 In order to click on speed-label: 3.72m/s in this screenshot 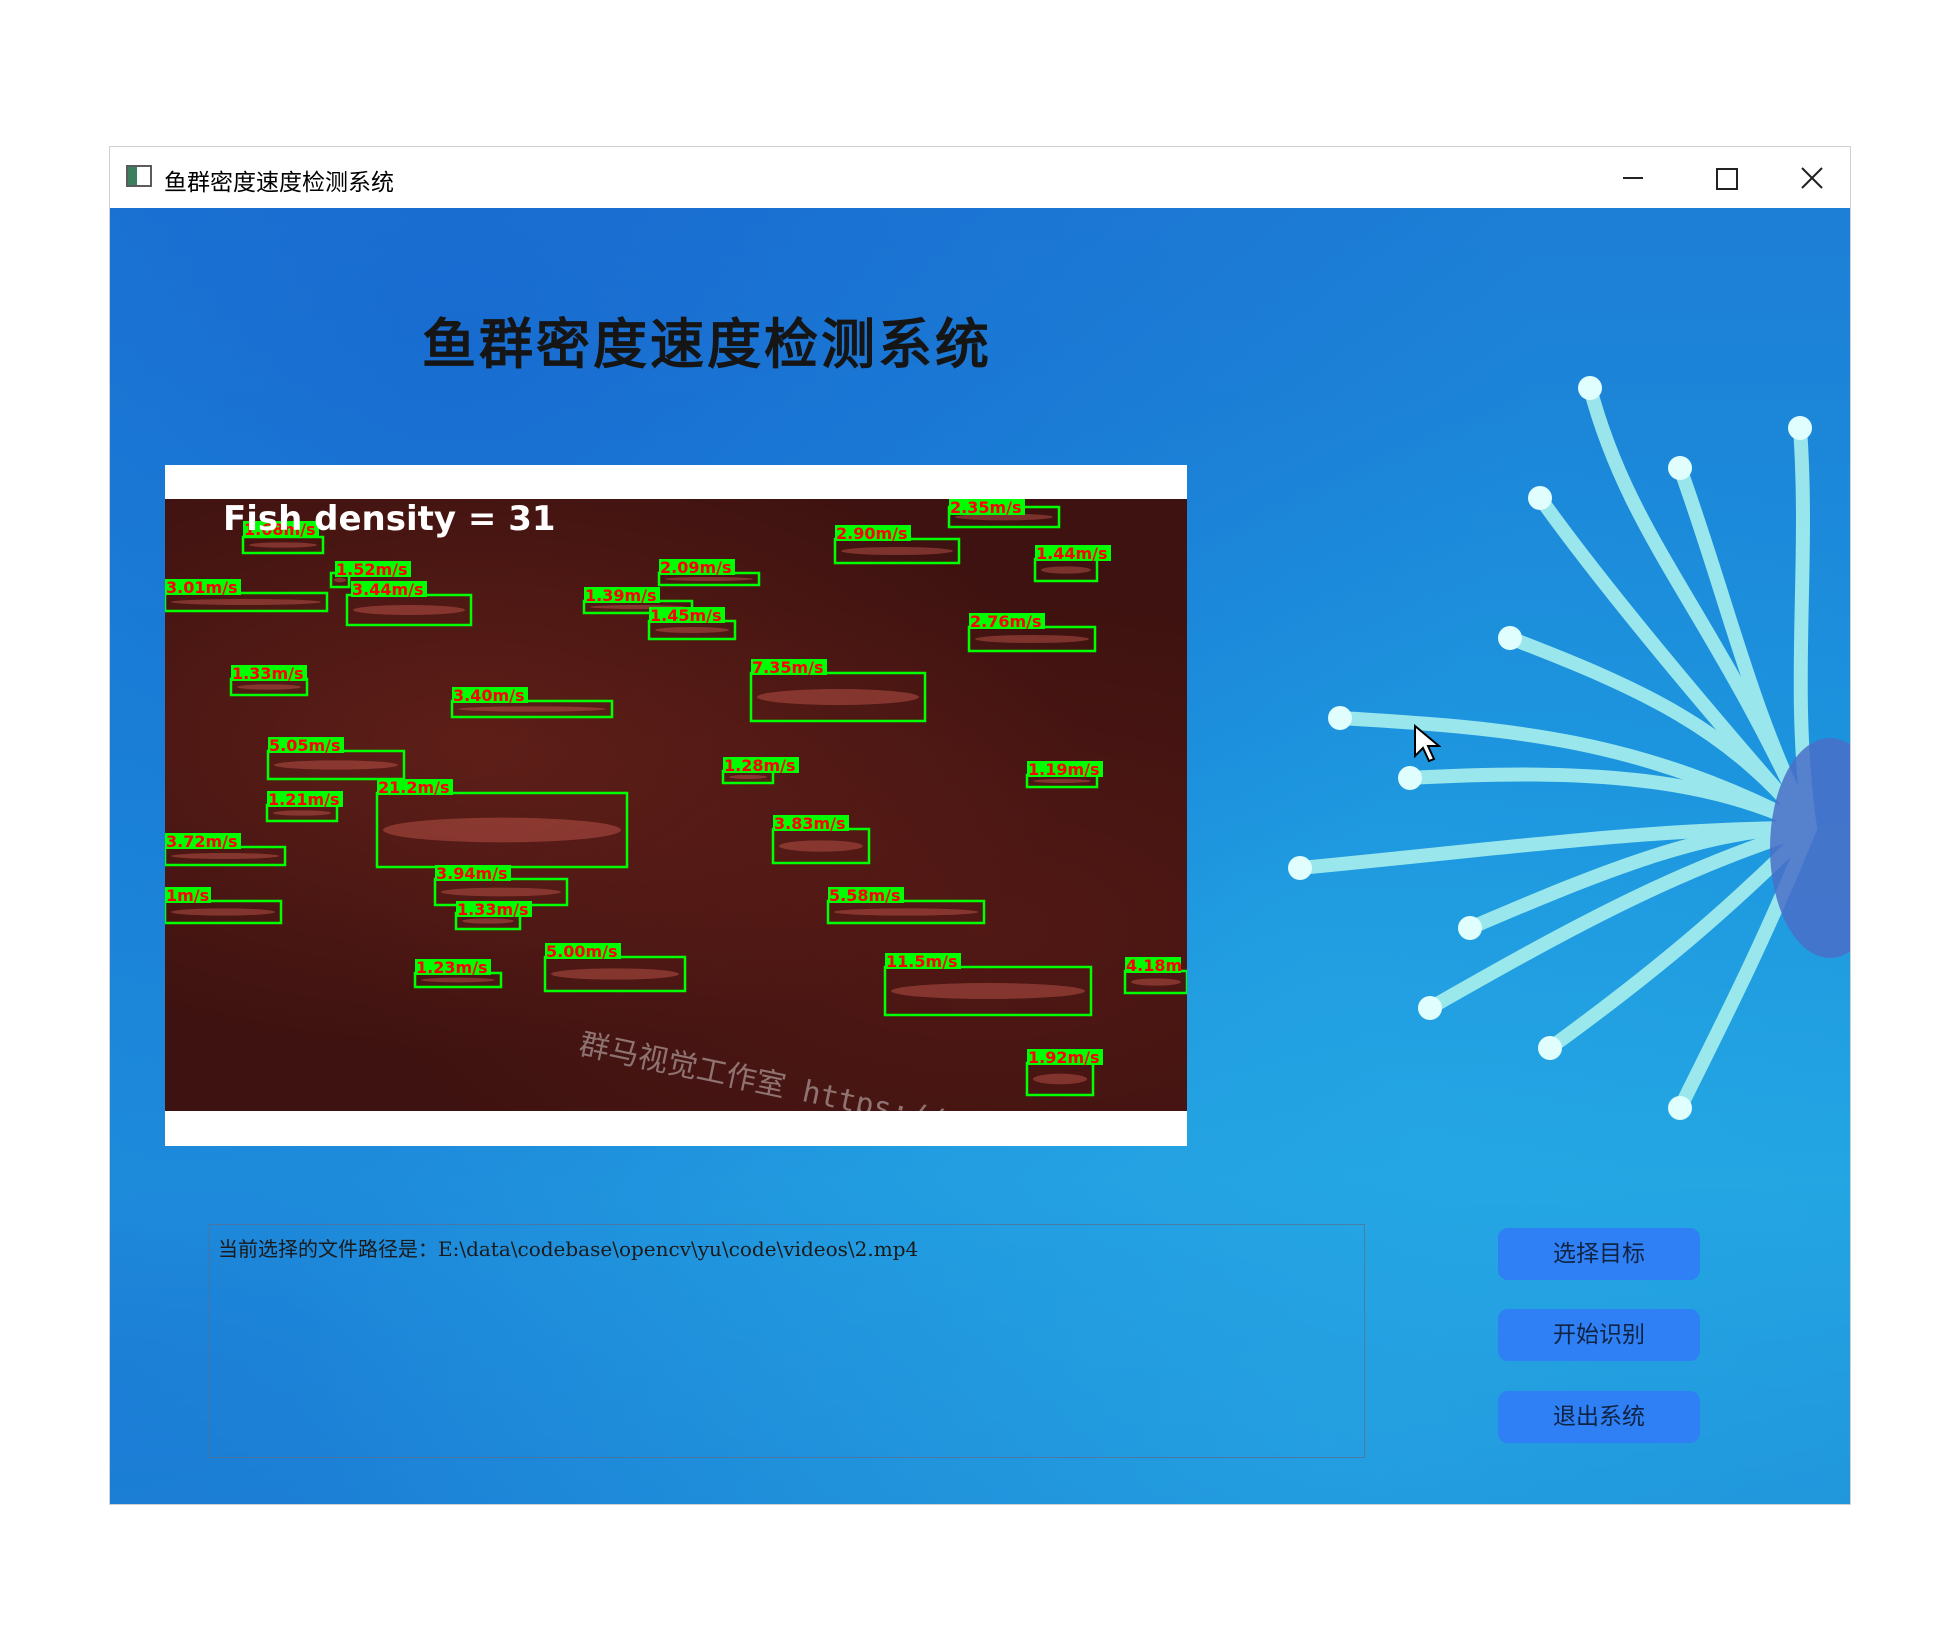, I will do `click(202, 841)`.